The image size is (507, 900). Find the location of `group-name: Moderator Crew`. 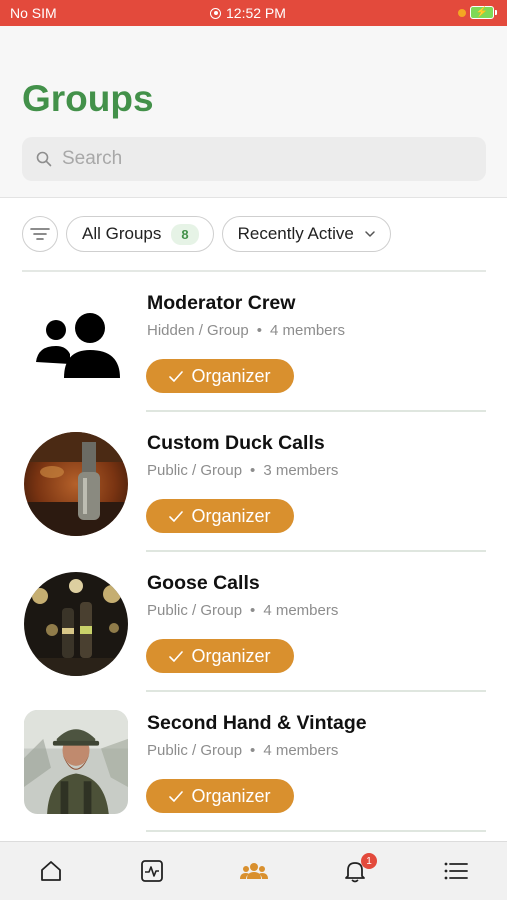

group-name: Moderator Crew is located at coordinates (221, 303).